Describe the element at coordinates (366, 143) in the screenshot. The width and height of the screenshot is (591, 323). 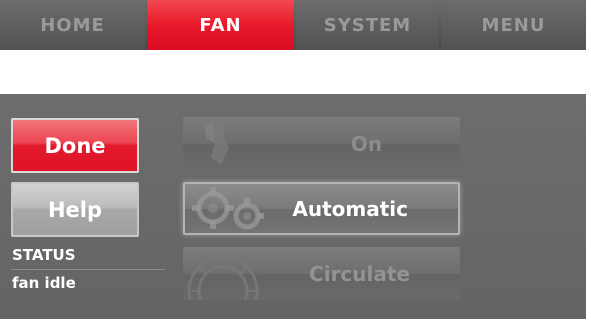
I see `fan-option-on-label: On` at that location.